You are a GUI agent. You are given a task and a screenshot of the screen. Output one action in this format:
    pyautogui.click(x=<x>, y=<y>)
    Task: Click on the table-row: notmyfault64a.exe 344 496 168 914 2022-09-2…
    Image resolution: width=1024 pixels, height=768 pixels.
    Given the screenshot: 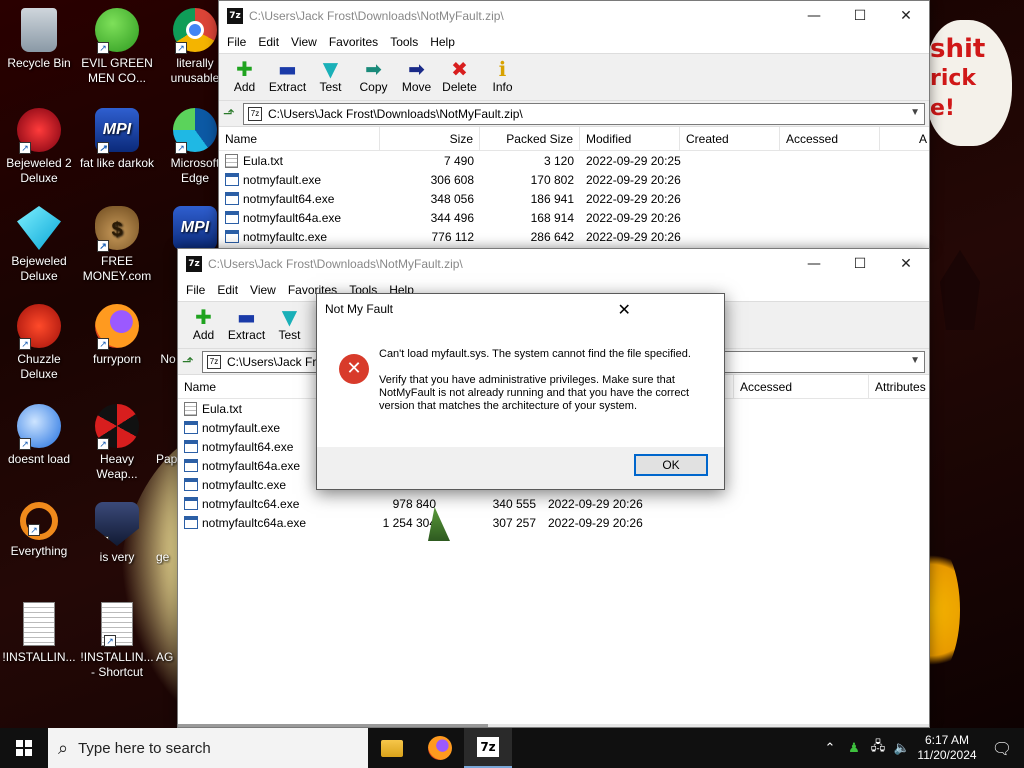 What is the action you would take?
    pyautogui.click(x=574, y=217)
    